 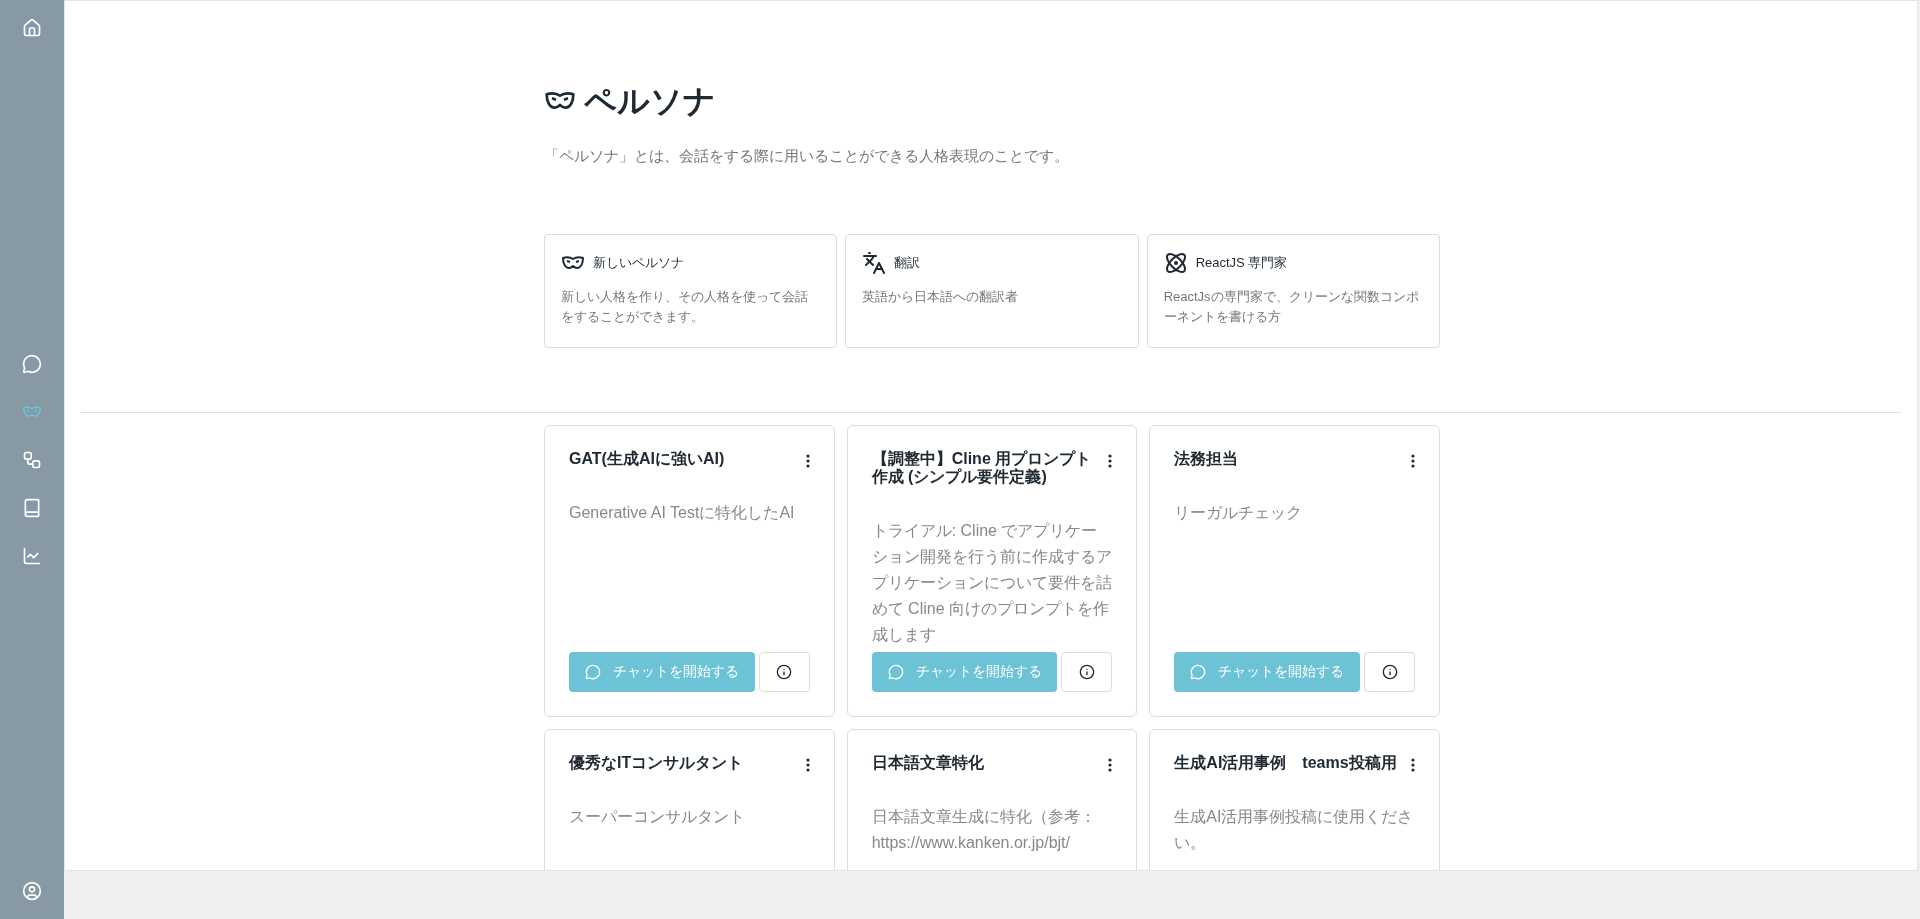 I want to click on persona-title: 【調整中】Cline 用プロンプト作成 (シンプル要件定義), so click(x=982, y=467).